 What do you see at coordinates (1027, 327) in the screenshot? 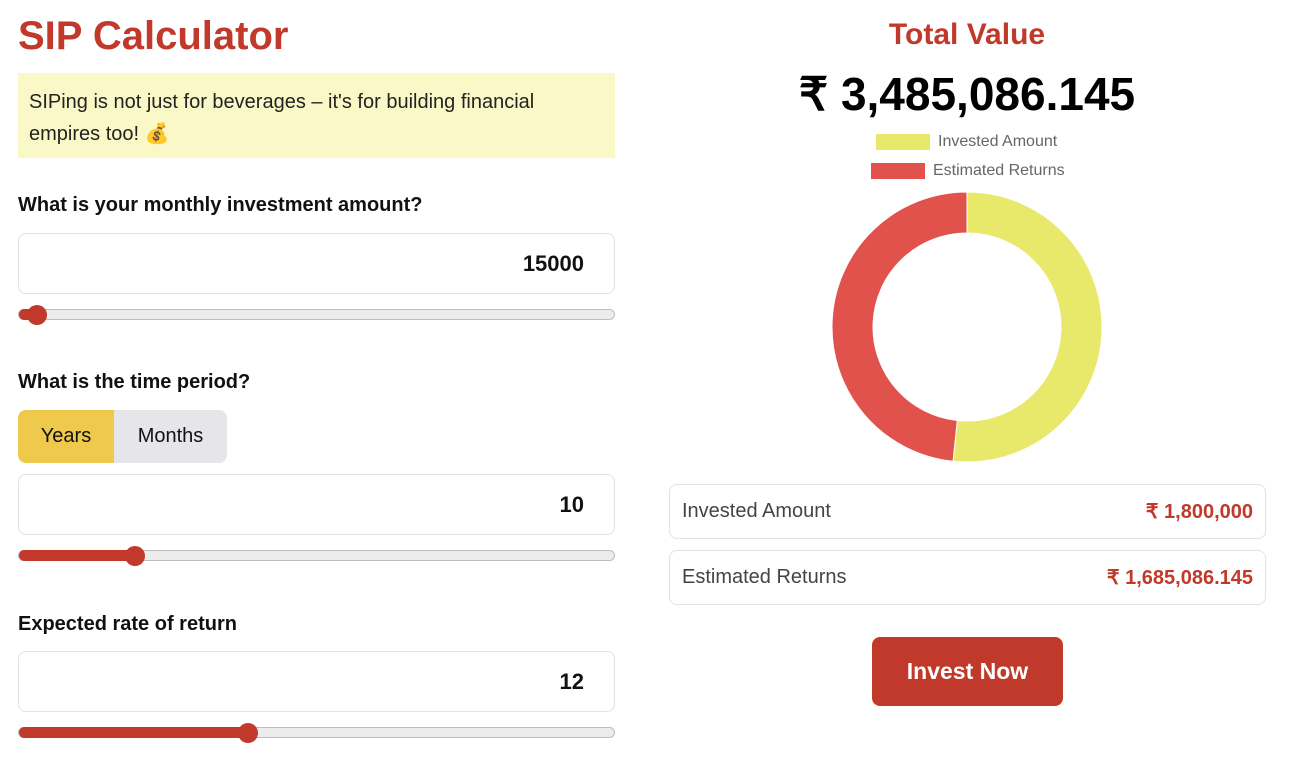
I see `donut-slice-invested` at bounding box center [1027, 327].